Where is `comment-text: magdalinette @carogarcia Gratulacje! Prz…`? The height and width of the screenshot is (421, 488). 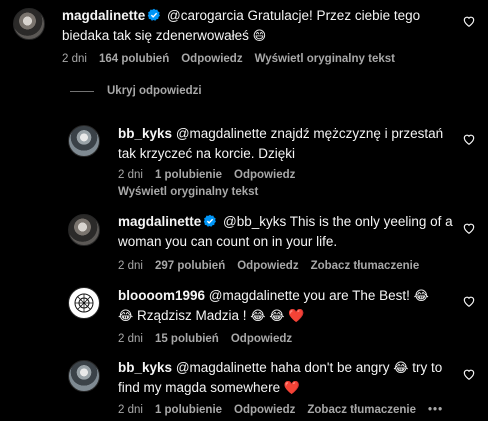
comment-text: magdalinette @carogarcia Gratulacje! Prz… is located at coordinates (247, 26).